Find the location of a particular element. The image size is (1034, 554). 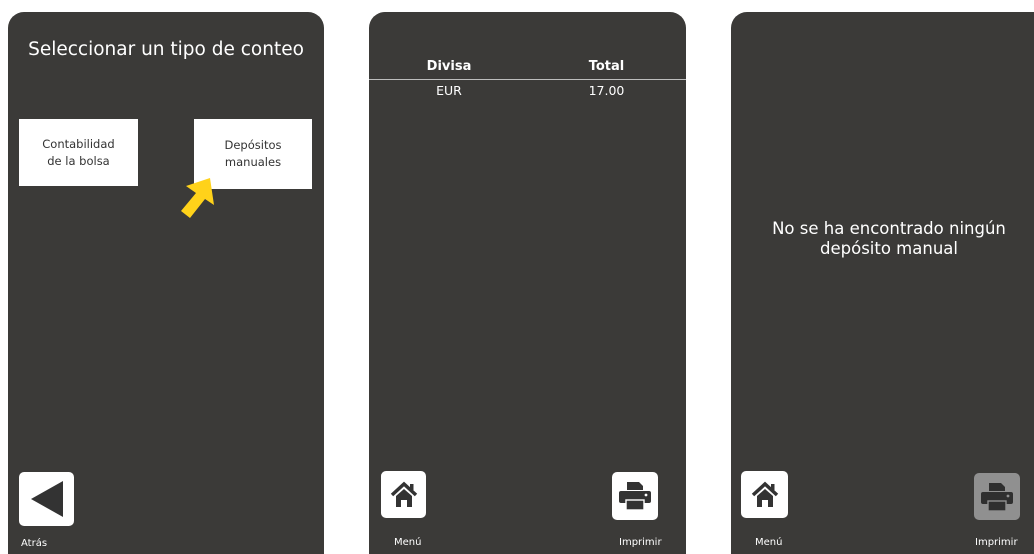

currency-cell: EUR is located at coordinates (449, 90).